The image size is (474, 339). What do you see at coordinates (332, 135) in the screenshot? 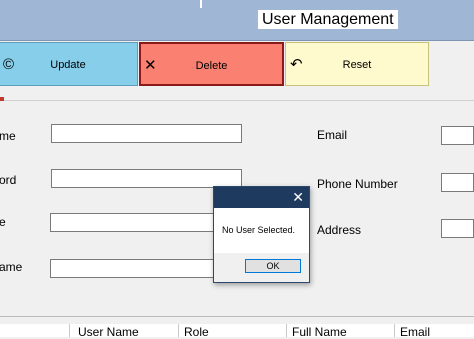
I see `label-email: Email` at bounding box center [332, 135].